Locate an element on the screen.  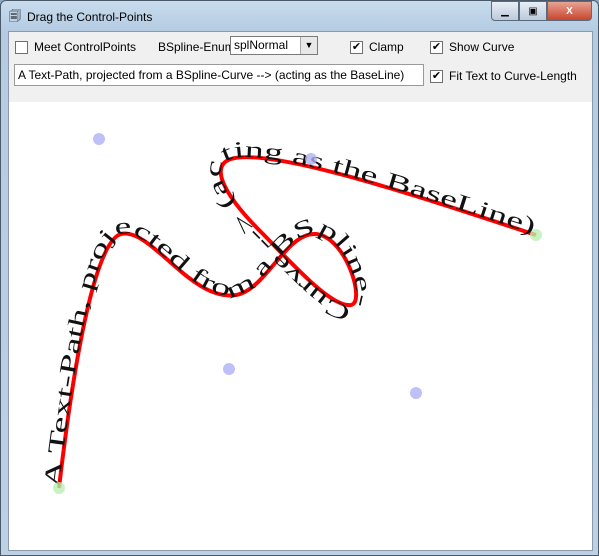
show-curve-label: Show Curve is located at coordinates (482, 47).